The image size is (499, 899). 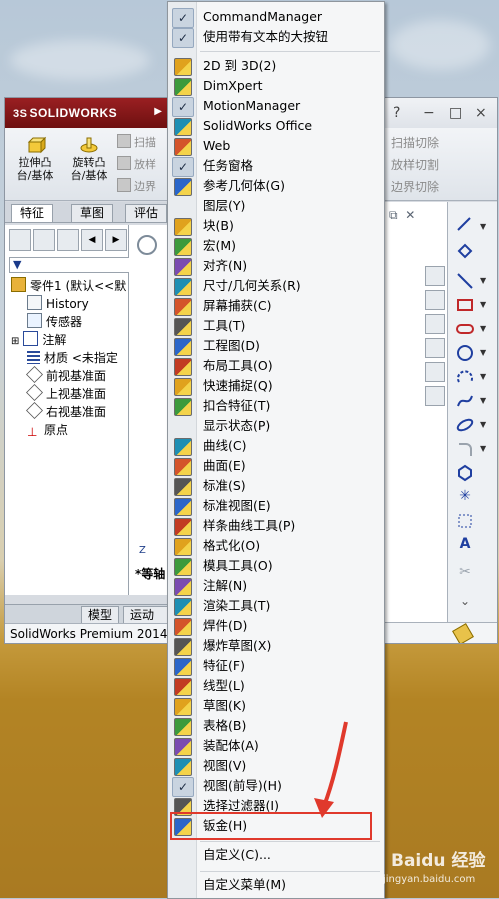 What do you see at coordinates (276, 606) in the screenshot?
I see `menu-item: 渲染工具(T)` at bounding box center [276, 606].